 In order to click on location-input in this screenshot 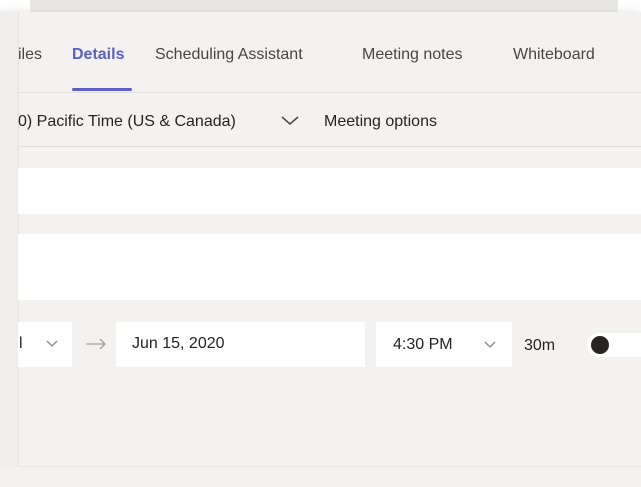, I will do `click(329, 267)`.